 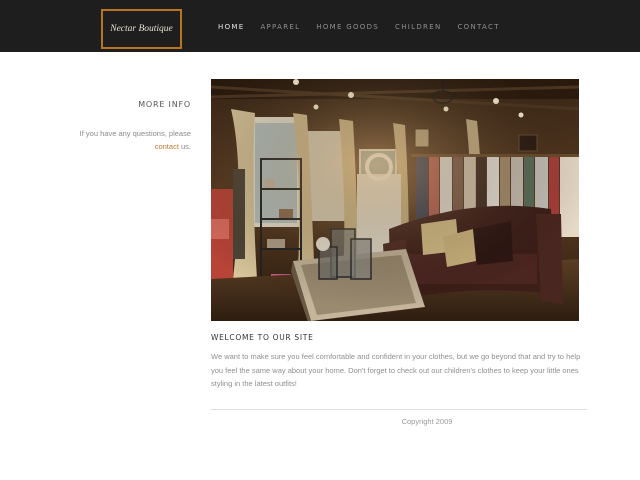 I want to click on sidebar-text-before: If you have any questions, please, so click(x=135, y=133).